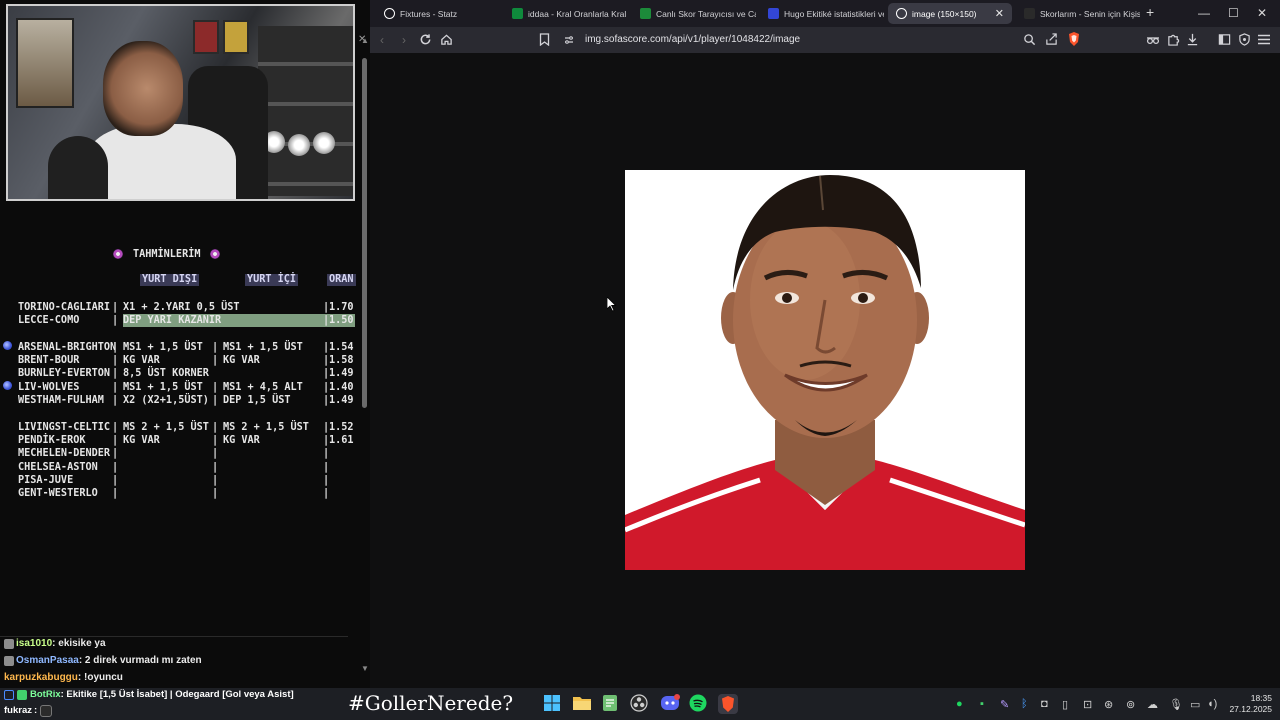  Describe the element at coordinates (1153, 39) in the screenshot. I see `extension-incognito-icon` at that location.